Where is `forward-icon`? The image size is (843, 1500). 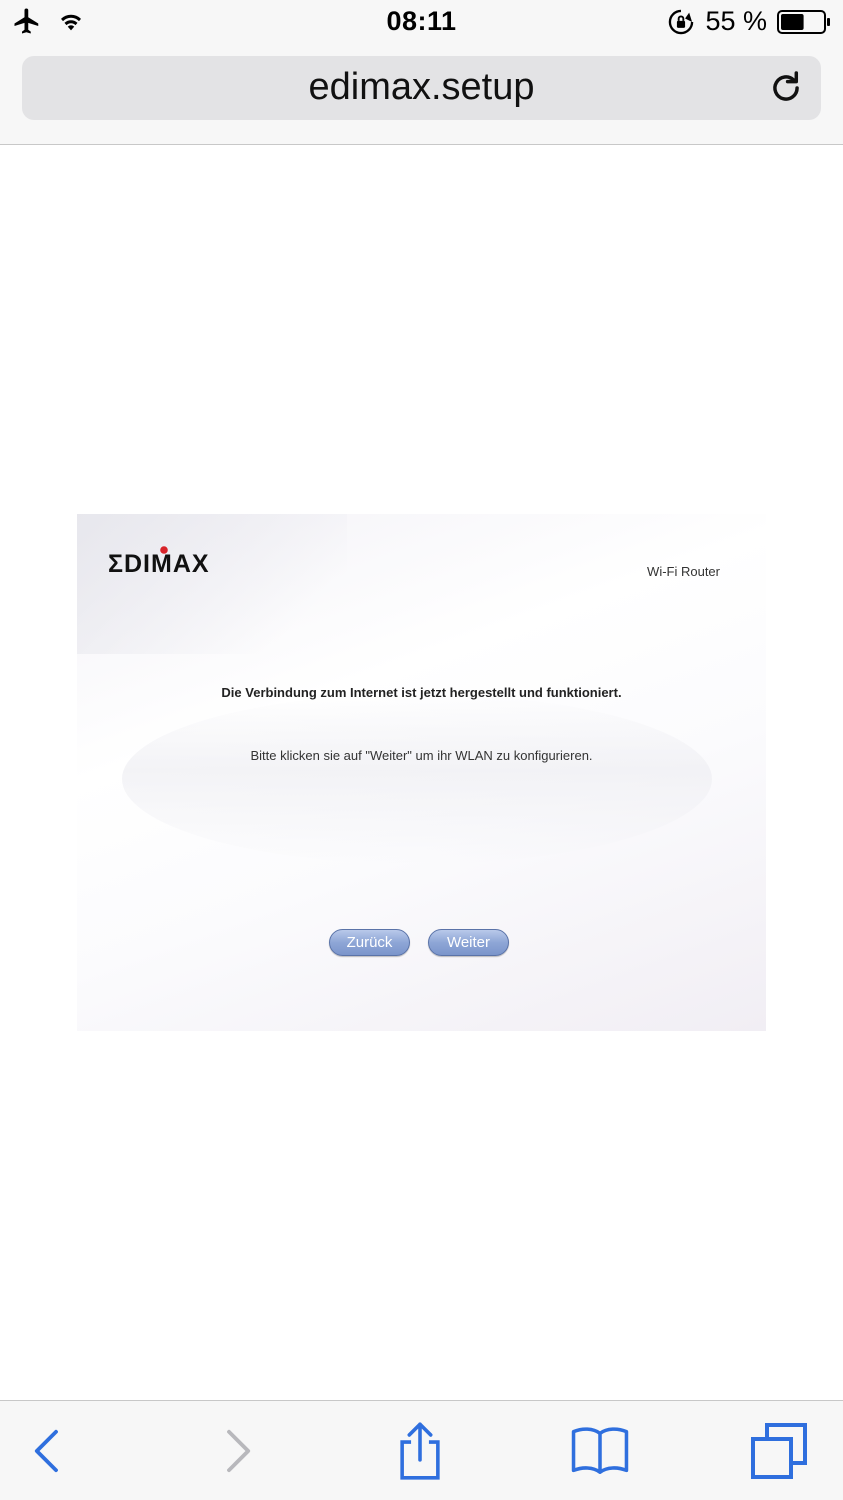 forward-icon is located at coordinates (237, 1451).